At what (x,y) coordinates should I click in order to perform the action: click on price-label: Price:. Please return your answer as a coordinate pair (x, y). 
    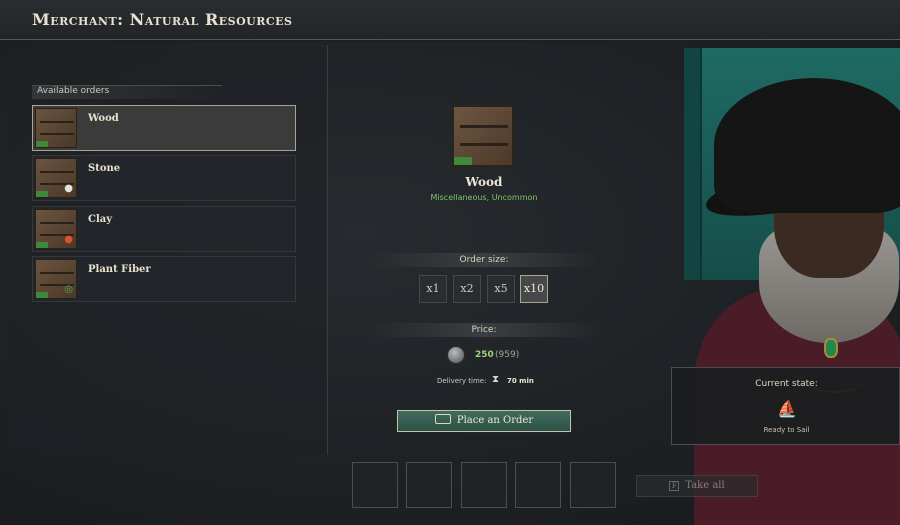
    Looking at the image, I should click on (484, 330).